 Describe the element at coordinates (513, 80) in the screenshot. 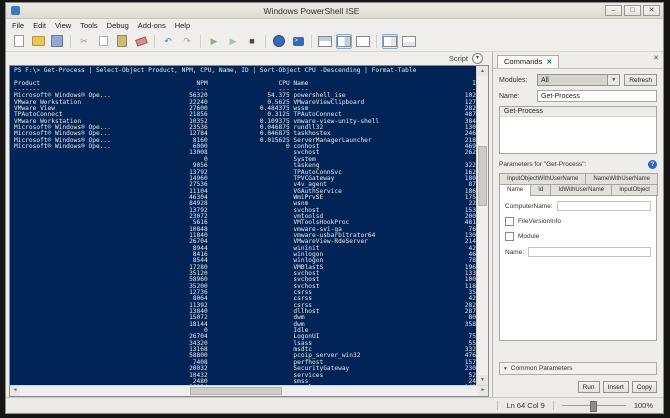

I see `modules-label: Modules:` at that location.